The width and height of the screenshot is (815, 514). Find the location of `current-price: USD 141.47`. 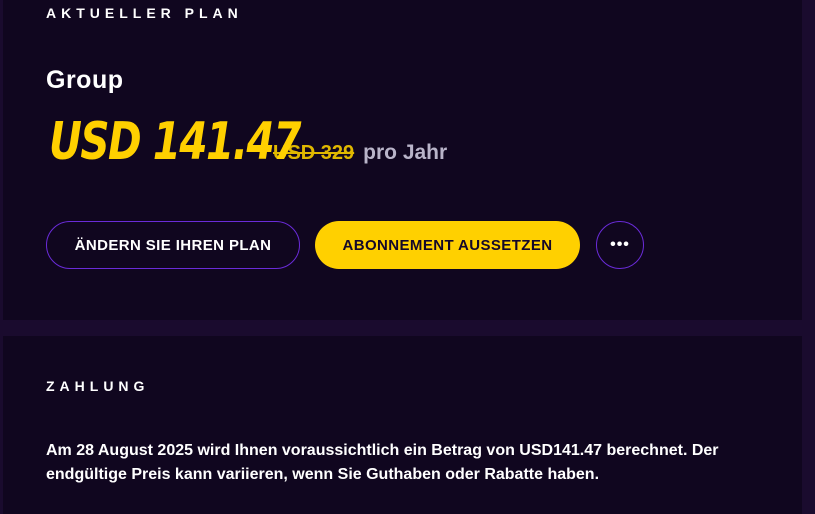

current-price: USD 141.47 is located at coordinates (175, 142).